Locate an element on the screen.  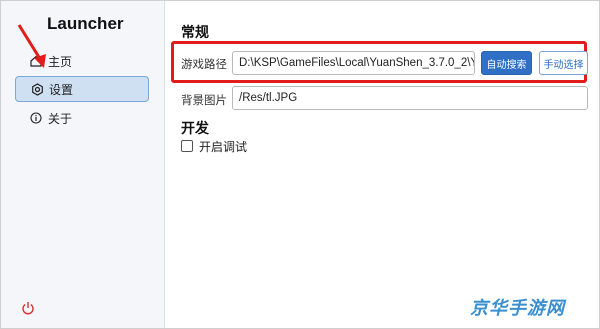
sidebar-item-settings: 设置 is located at coordinates (82, 89).